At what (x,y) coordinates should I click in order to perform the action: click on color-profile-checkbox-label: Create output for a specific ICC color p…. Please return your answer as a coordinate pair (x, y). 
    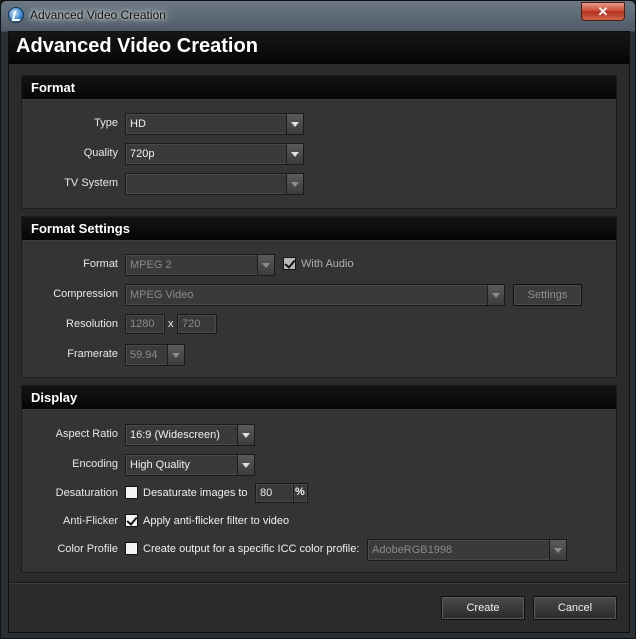
    Looking at the image, I should click on (251, 549).